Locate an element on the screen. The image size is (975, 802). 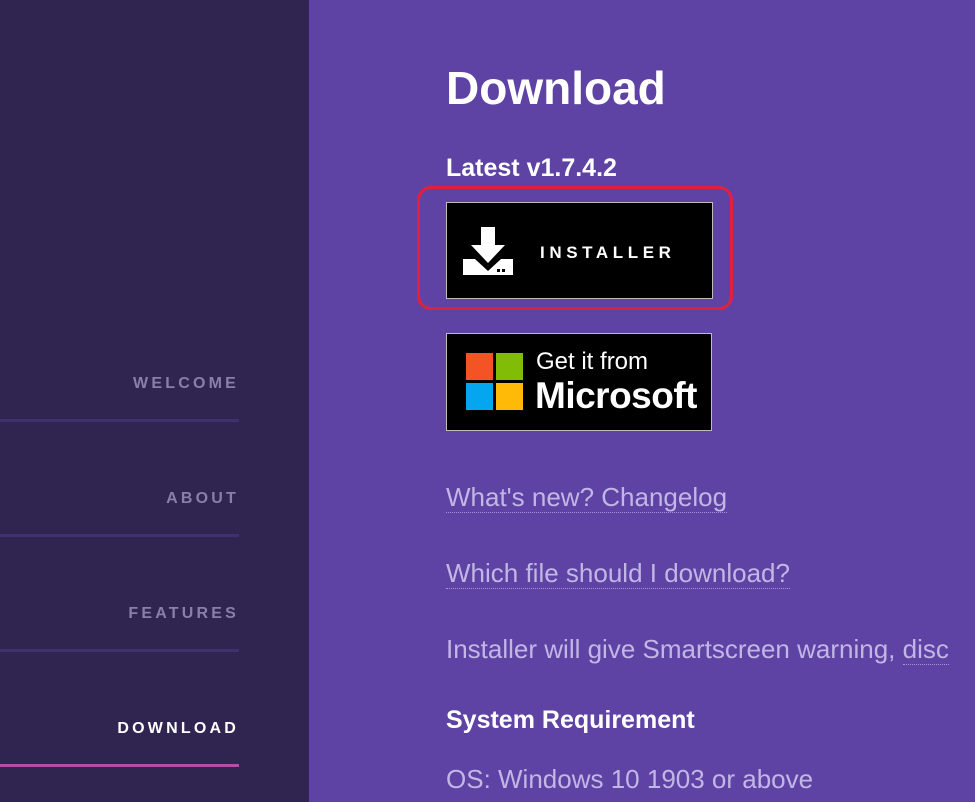
system-requirement-heading: System Requirement is located at coordinates (570, 720).